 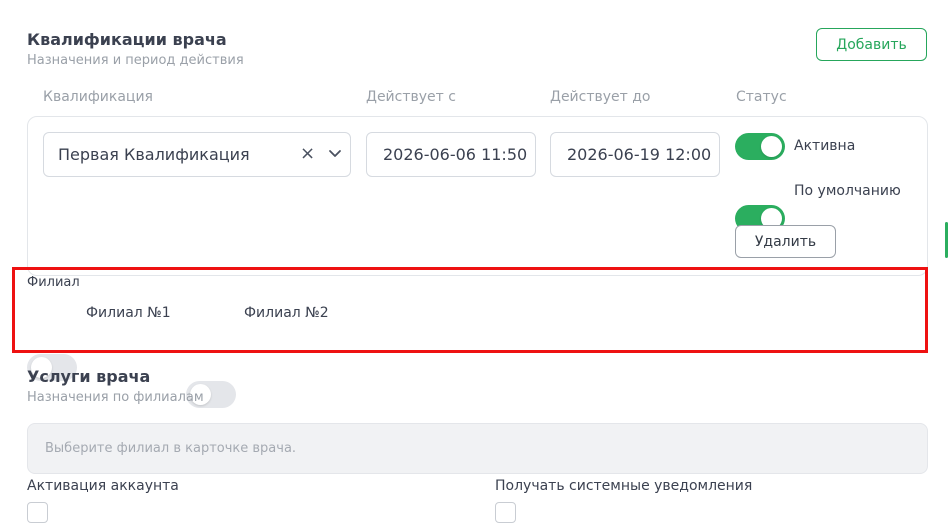 What do you see at coordinates (411, 97) in the screenshot?
I see `column-header-valid-from: Действует с` at bounding box center [411, 97].